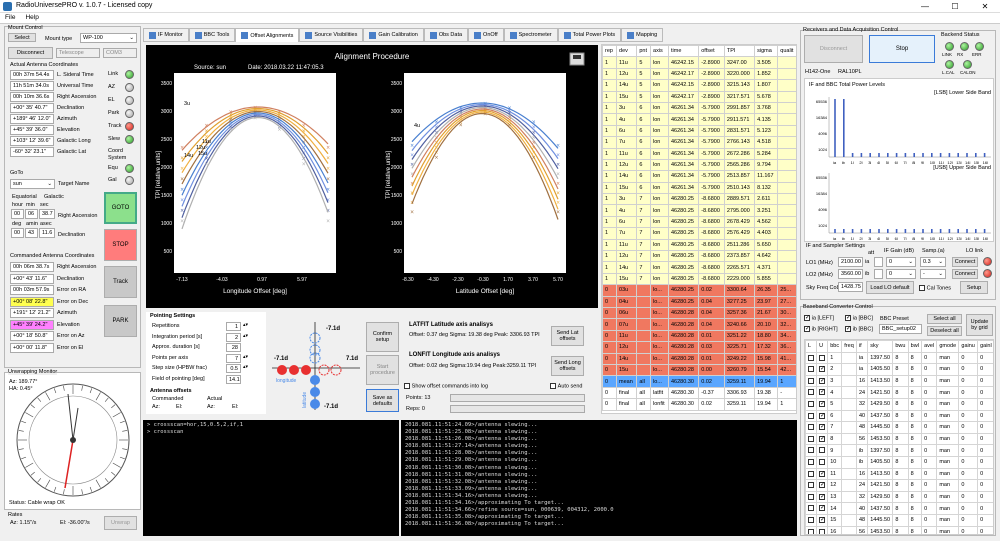  Describe the element at coordinates (31, 214) in the screenshot. I see `min-input: 06` at that location.